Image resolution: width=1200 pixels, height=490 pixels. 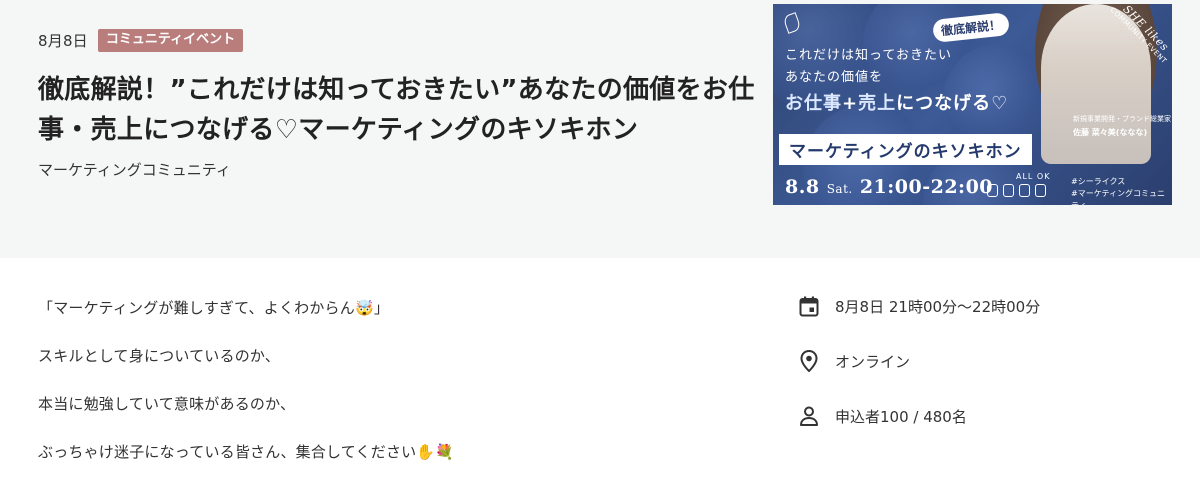 I want to click on banner-line-3-b: 売上, so click(x=877, y=103).